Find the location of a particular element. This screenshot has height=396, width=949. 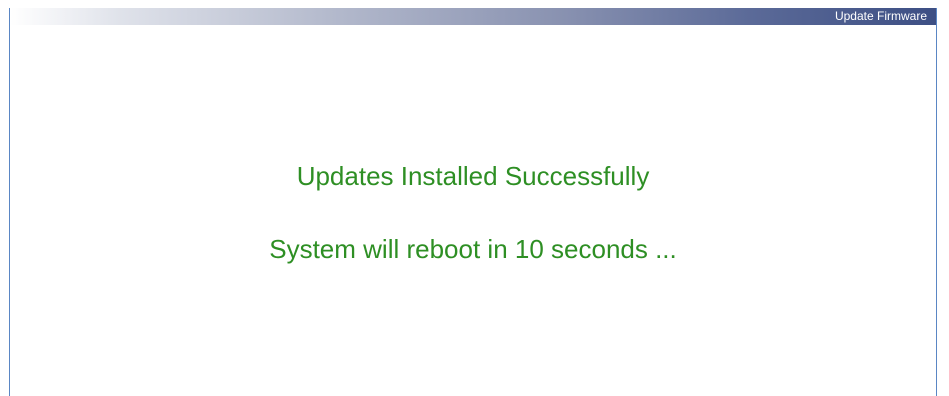

success-message: Updates Installed Successfully is located at coordinates (473, 176).